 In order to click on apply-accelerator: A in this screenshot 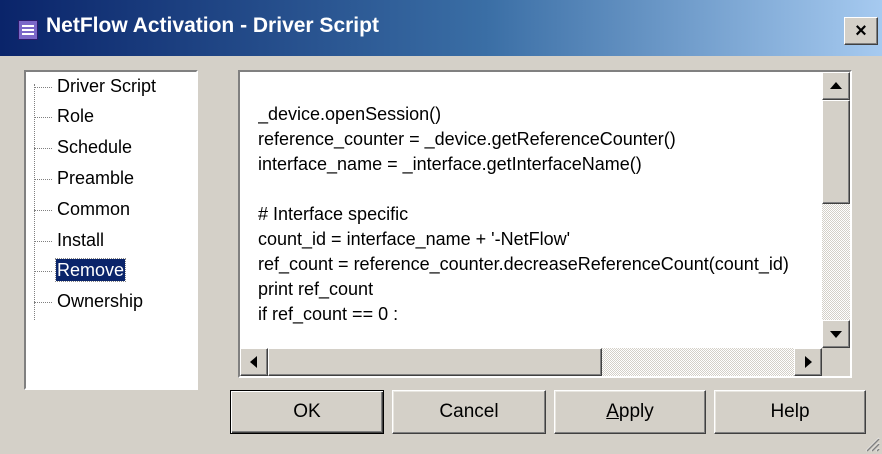, I will do `click(612, 411)`.